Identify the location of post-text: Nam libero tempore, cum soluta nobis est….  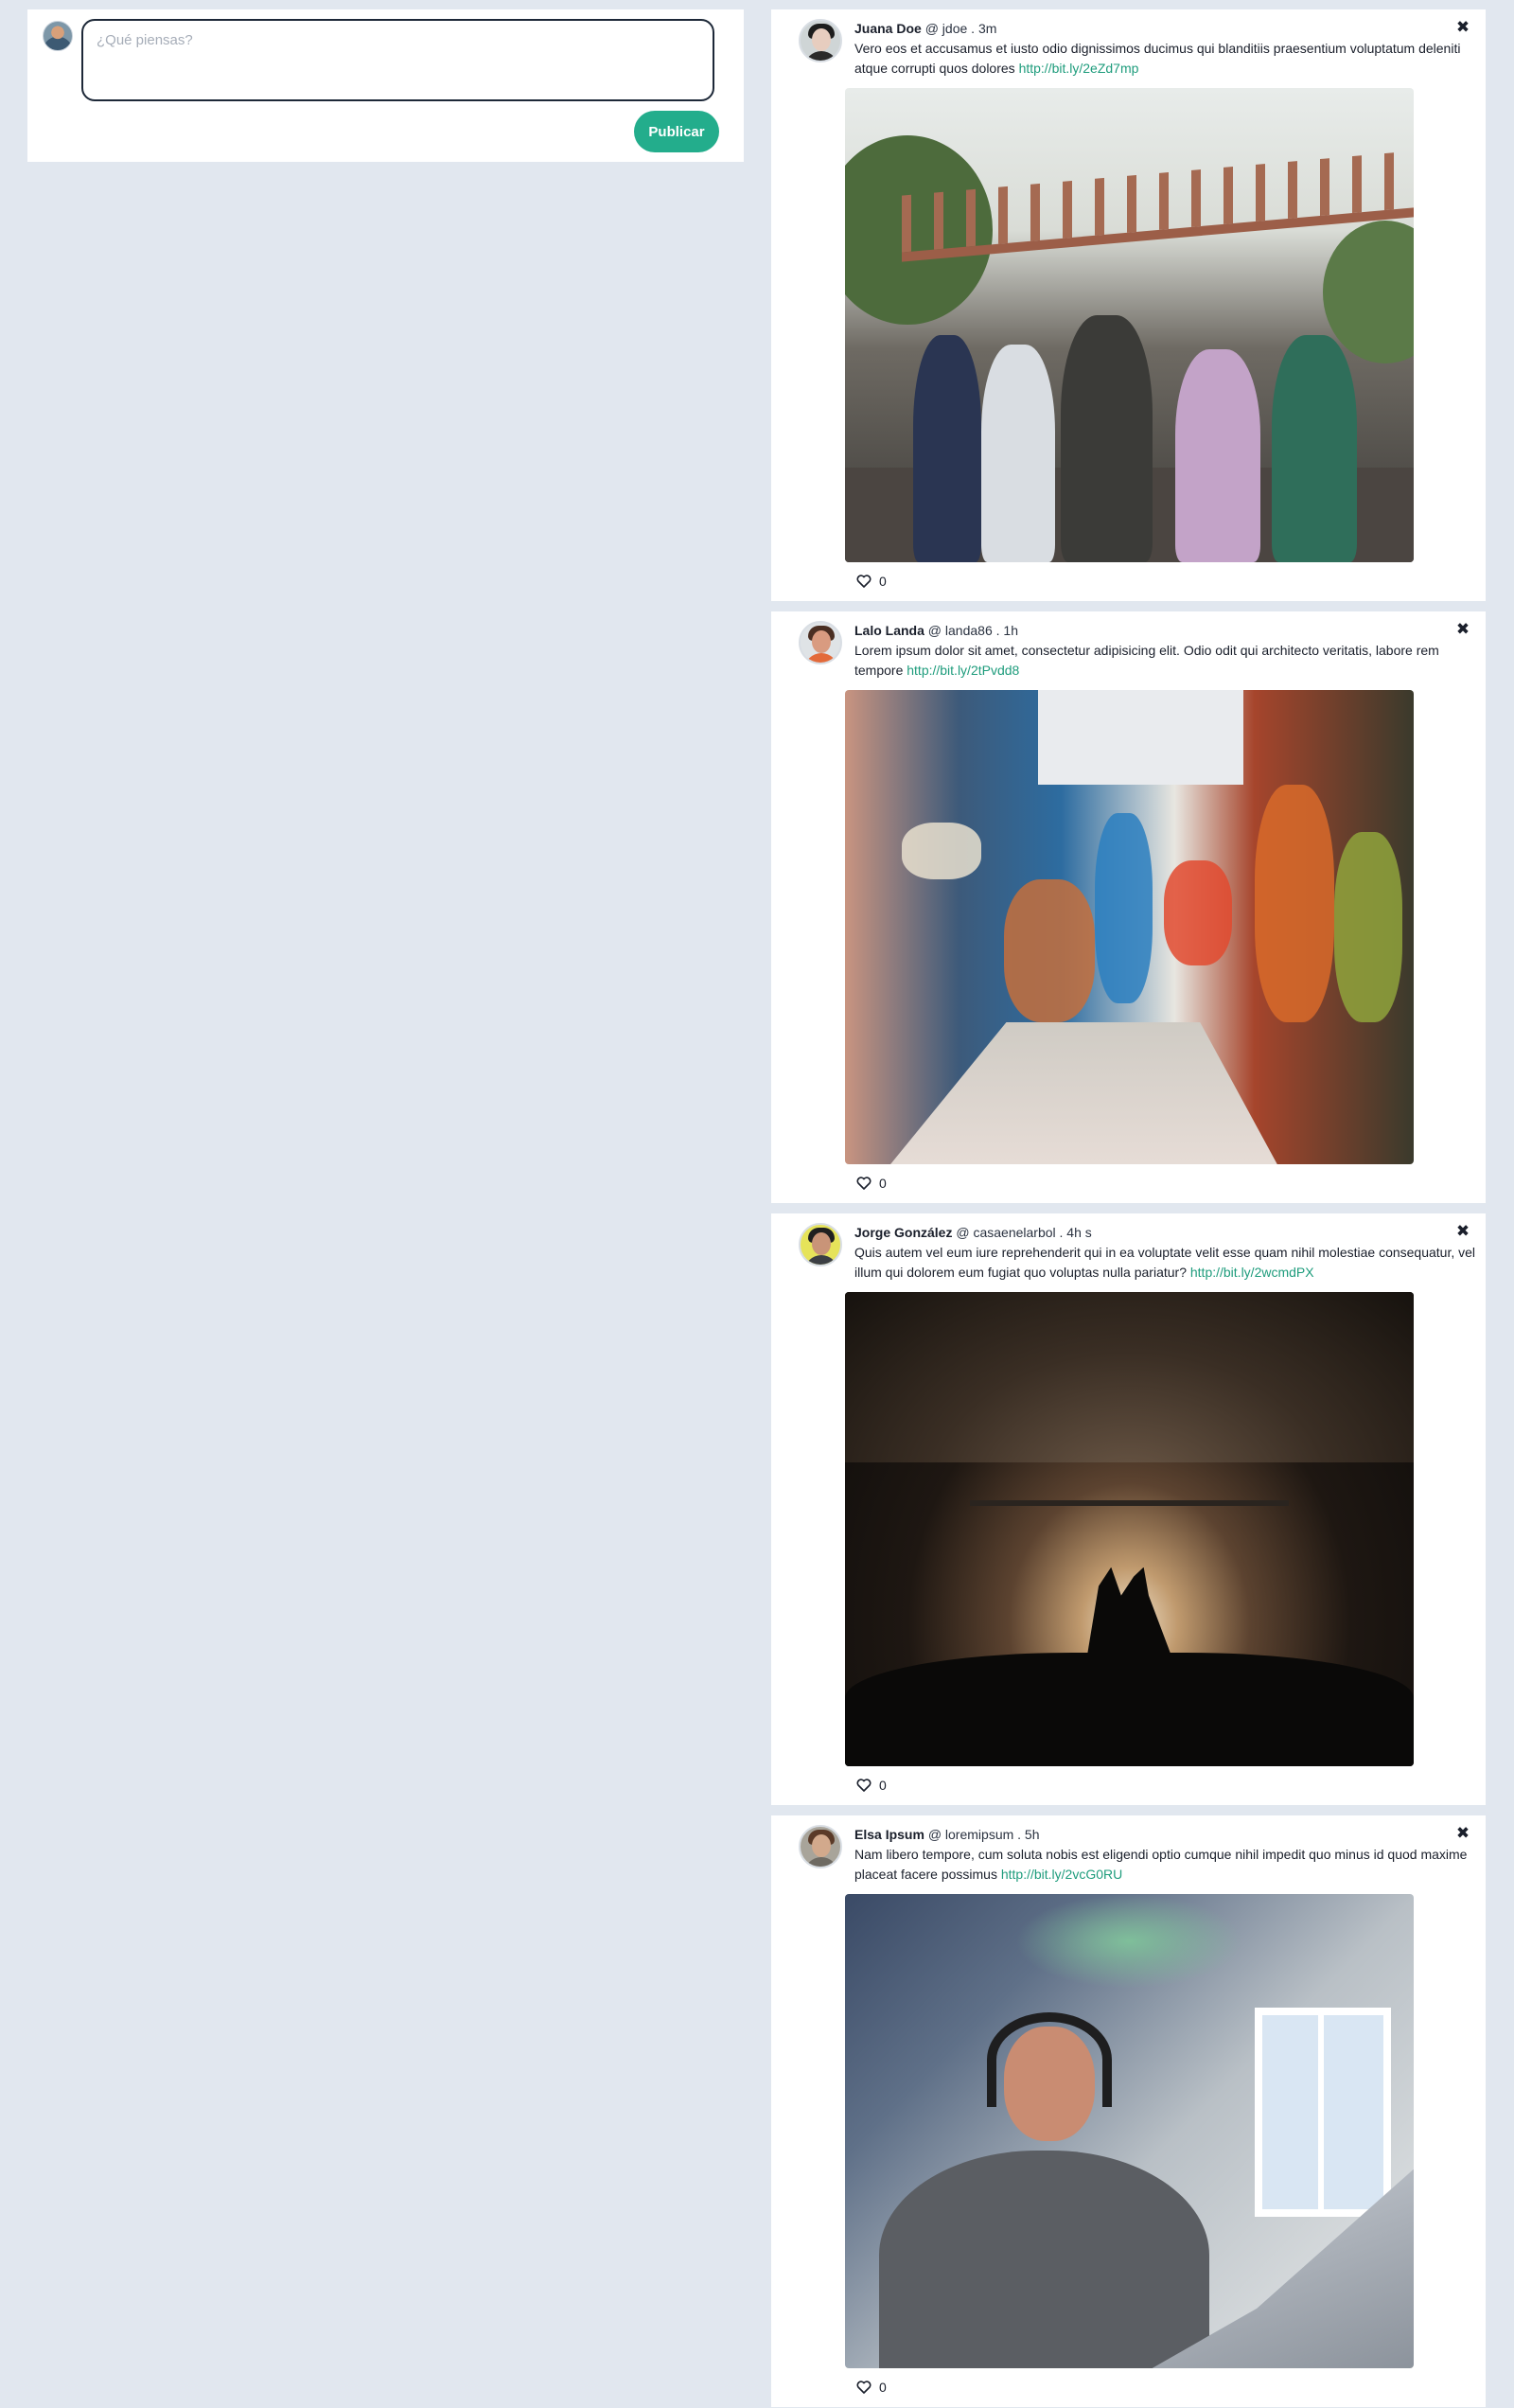
(1167, 1865).